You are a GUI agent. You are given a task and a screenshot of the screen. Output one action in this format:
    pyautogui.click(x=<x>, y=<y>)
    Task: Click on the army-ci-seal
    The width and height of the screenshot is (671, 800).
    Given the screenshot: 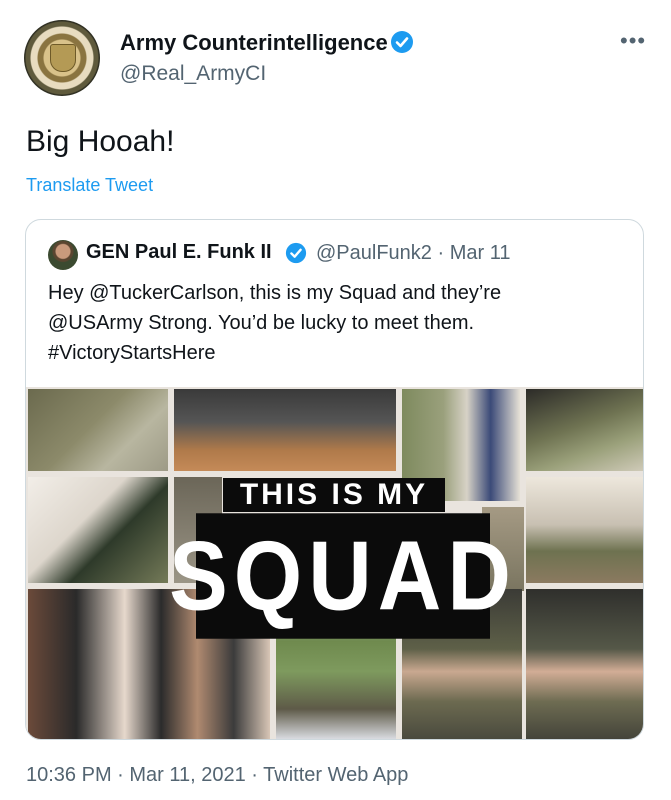 What is the action you would take?
    pyautogui.click(x=63, y=58)
    